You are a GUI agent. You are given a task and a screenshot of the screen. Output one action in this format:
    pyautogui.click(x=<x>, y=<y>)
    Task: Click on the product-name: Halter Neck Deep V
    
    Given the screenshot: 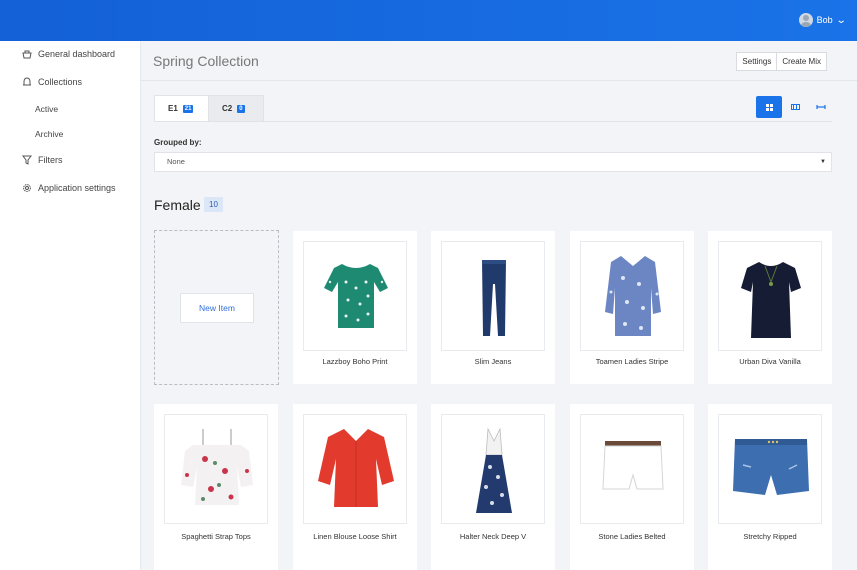 What is the action you would take?
    pyautogui.click(x=493, y=536)
    